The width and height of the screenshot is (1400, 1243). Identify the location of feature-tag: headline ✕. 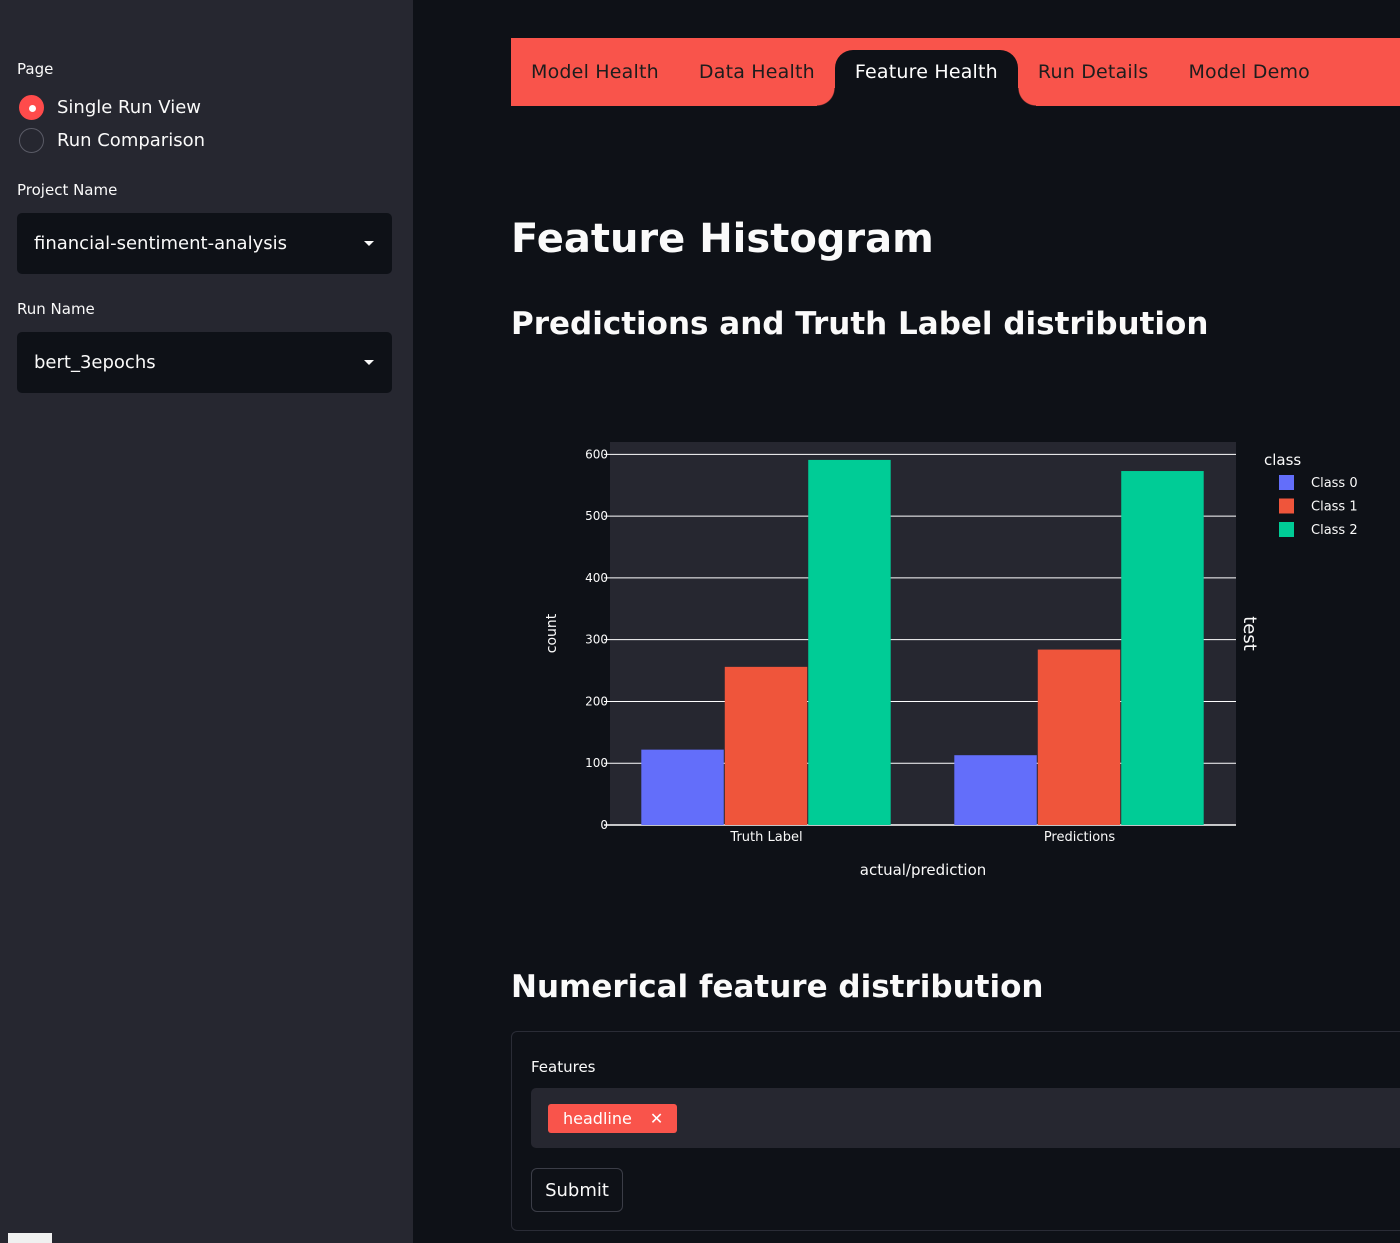
(613, 1118).